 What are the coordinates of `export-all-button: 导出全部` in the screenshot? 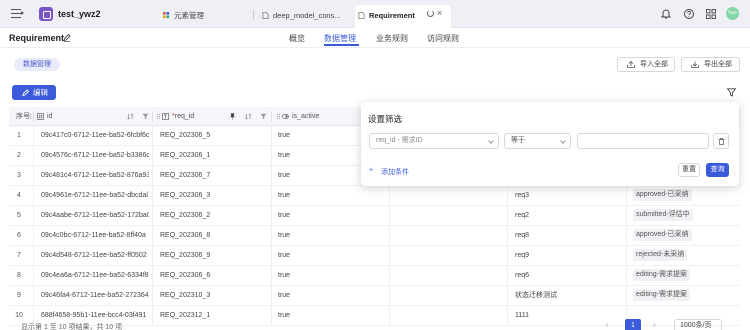 It's located at (710, 64).